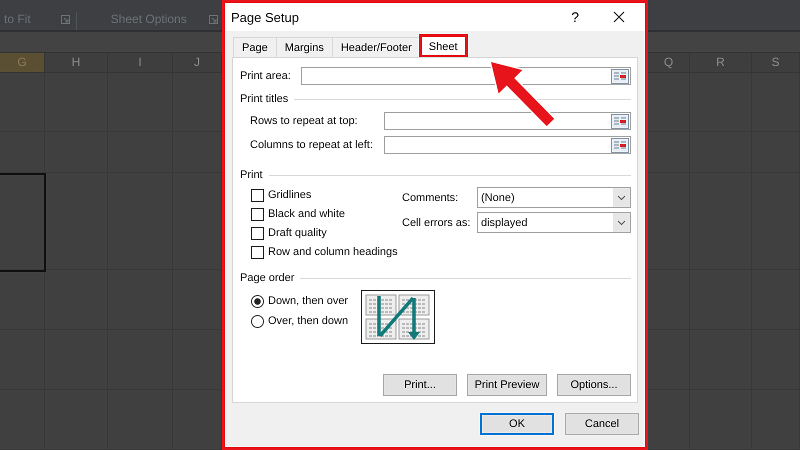  I want to click on section-heading: Page order, so click(267, 278).